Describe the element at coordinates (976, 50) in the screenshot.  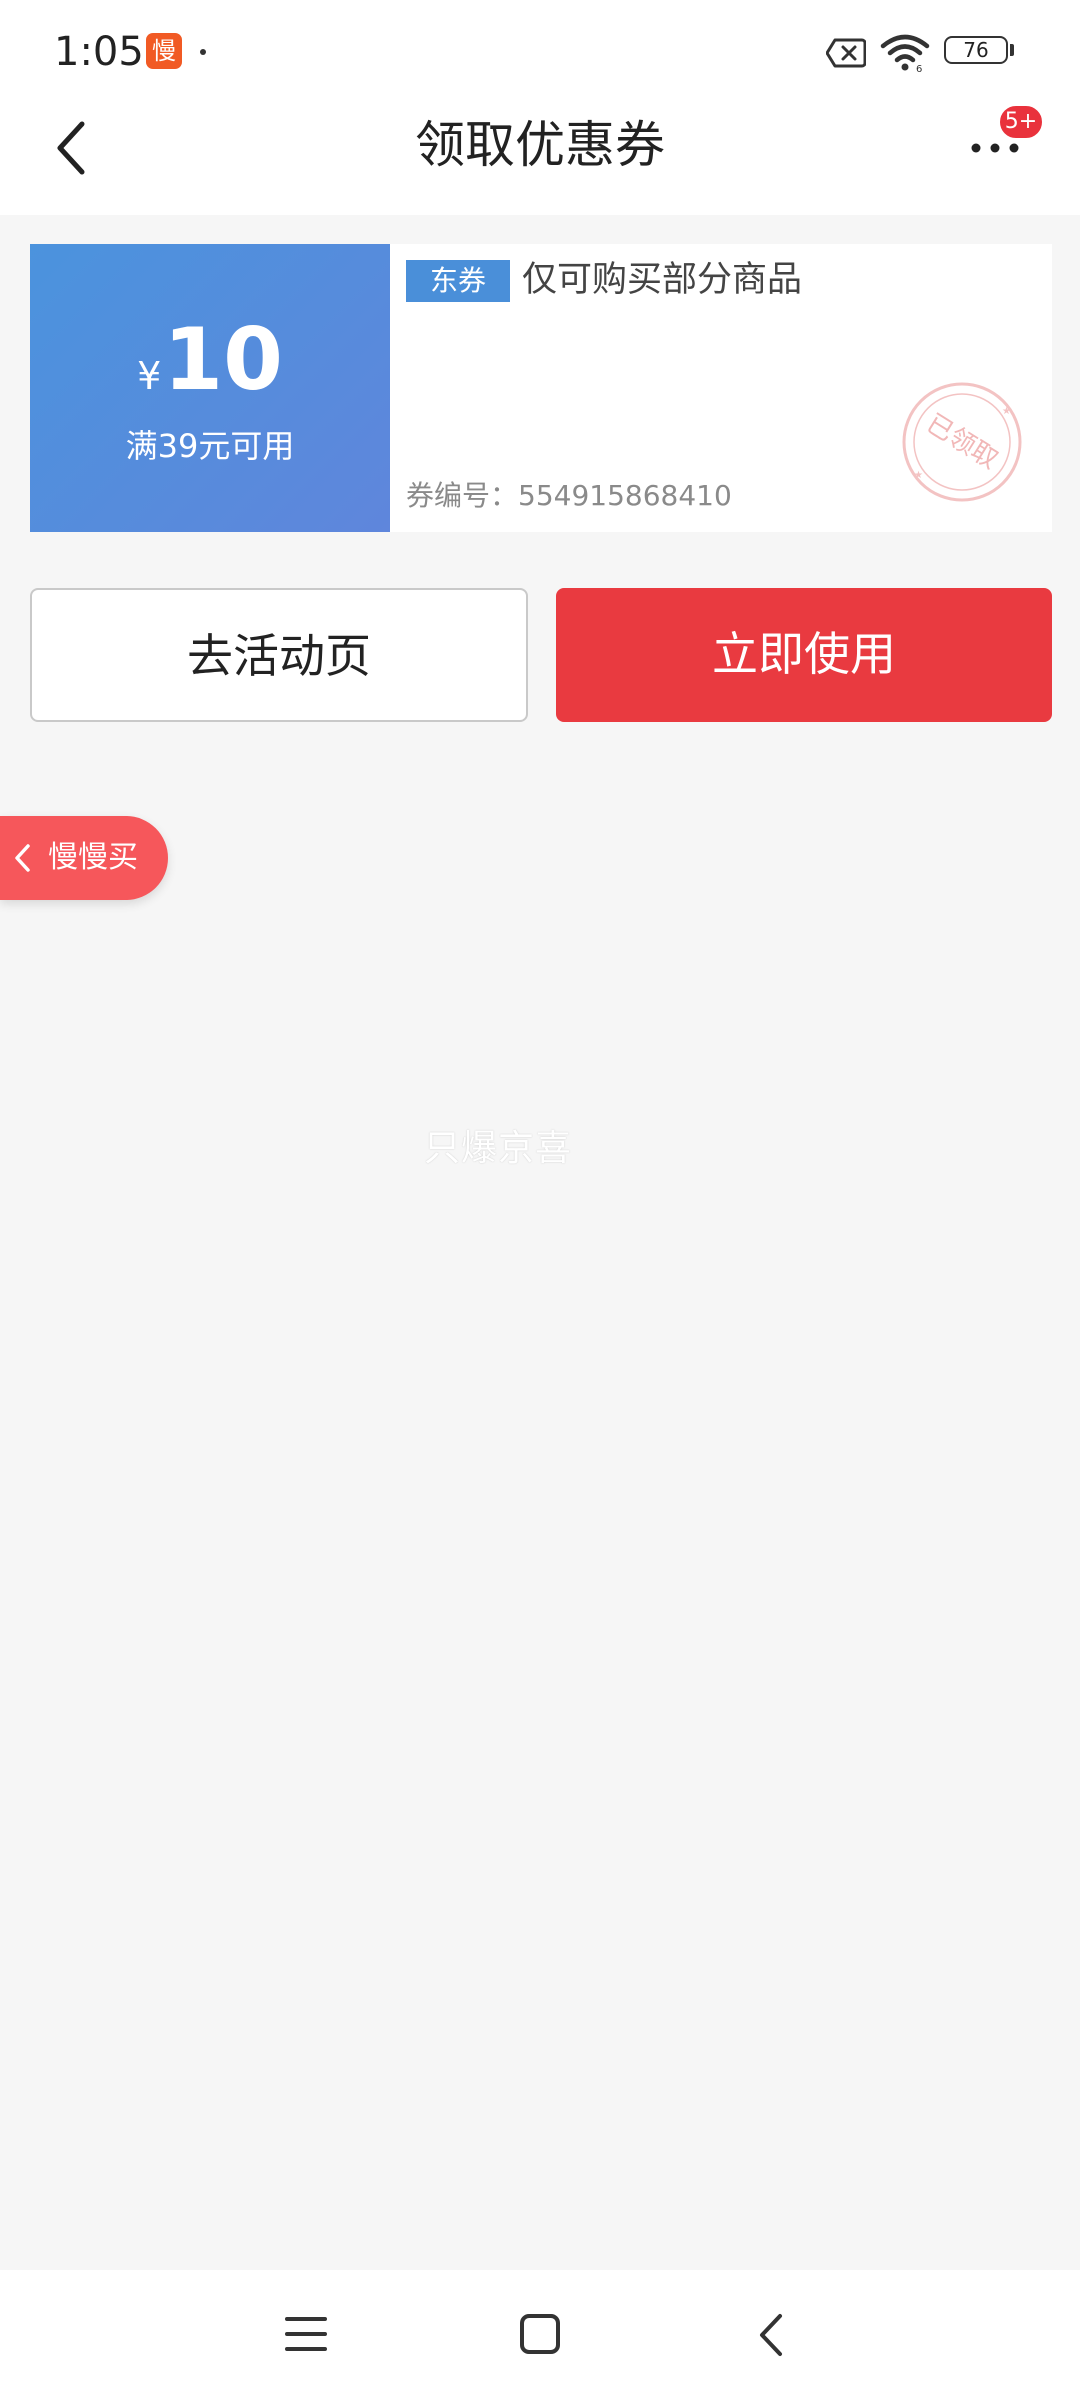
I see `battery-level-text: 76` at that location.